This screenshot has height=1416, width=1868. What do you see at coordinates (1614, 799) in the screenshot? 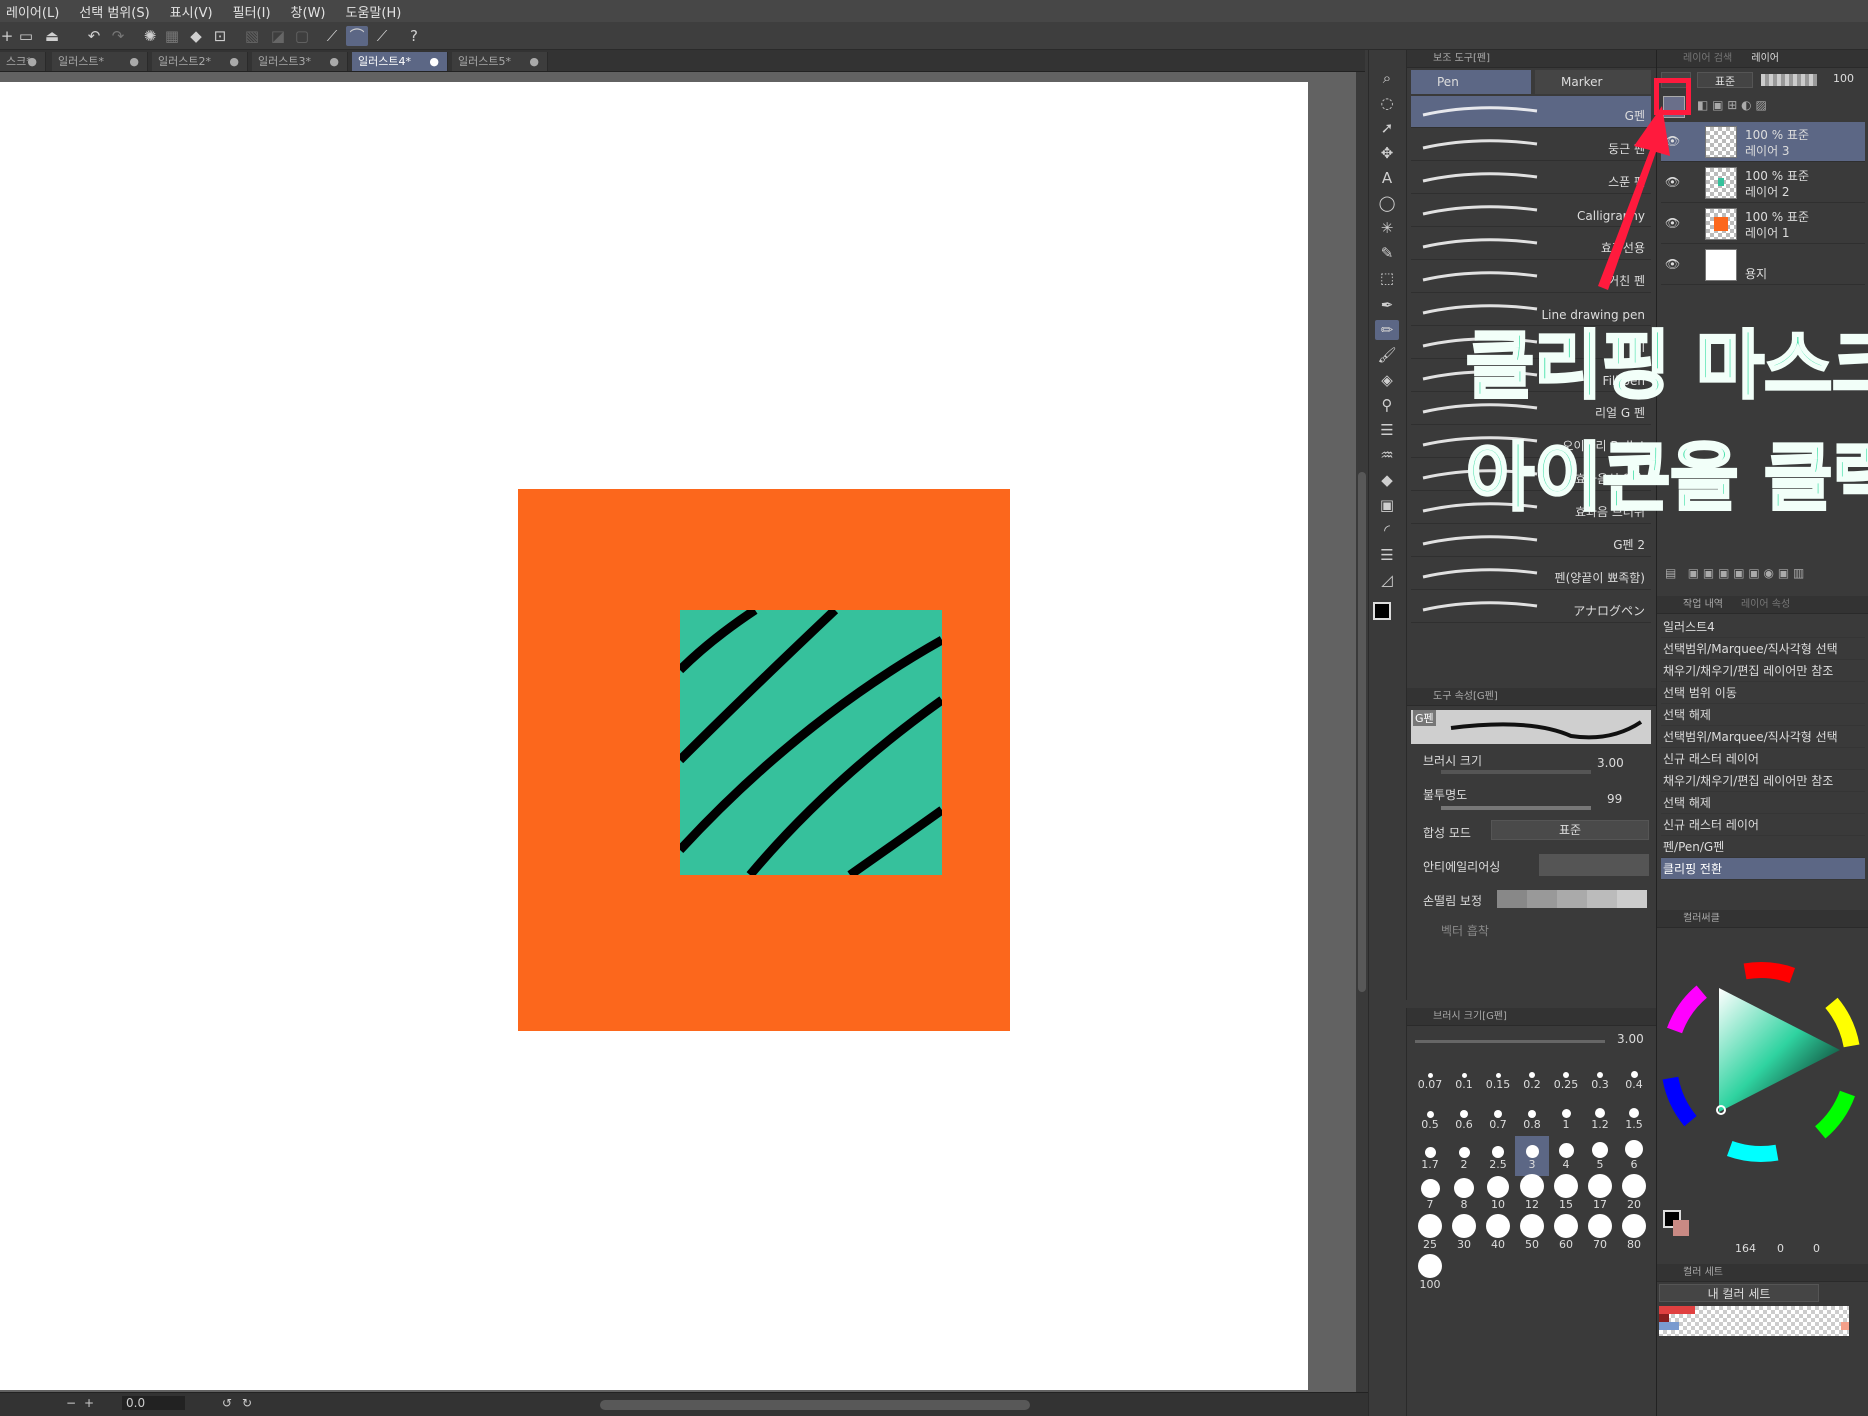
I see `opacity-value: 99` at bounding box center [1614, 799].